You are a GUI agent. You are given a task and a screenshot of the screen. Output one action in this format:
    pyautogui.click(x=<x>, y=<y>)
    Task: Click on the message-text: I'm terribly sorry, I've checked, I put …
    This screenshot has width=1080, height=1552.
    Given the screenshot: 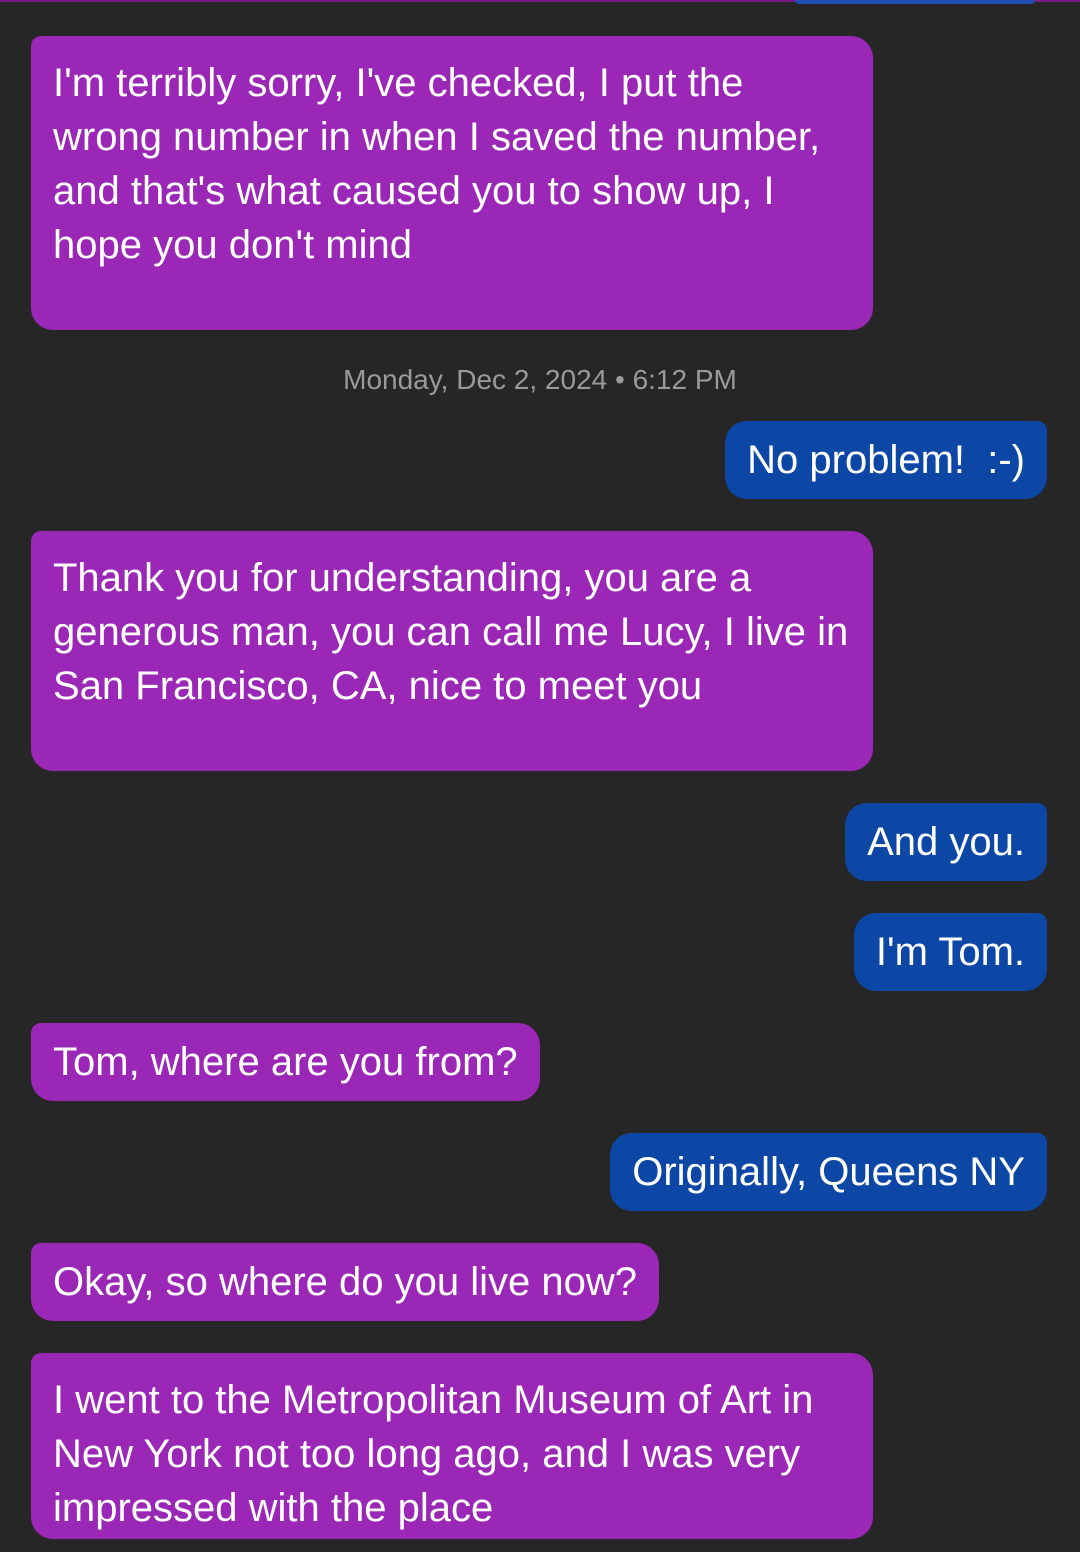 What is the action you would take?
    pyautogui.click(x=437, y=164)
    